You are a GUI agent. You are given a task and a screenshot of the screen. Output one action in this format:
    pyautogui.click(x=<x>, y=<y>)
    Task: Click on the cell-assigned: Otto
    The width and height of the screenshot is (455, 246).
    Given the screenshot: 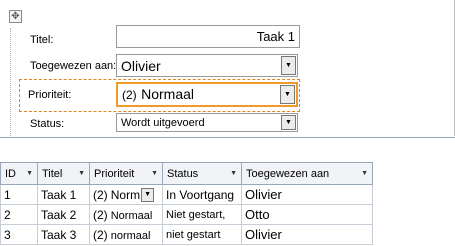 What is the action you would take?
    pyautogui.click(x=307, y=214)
    